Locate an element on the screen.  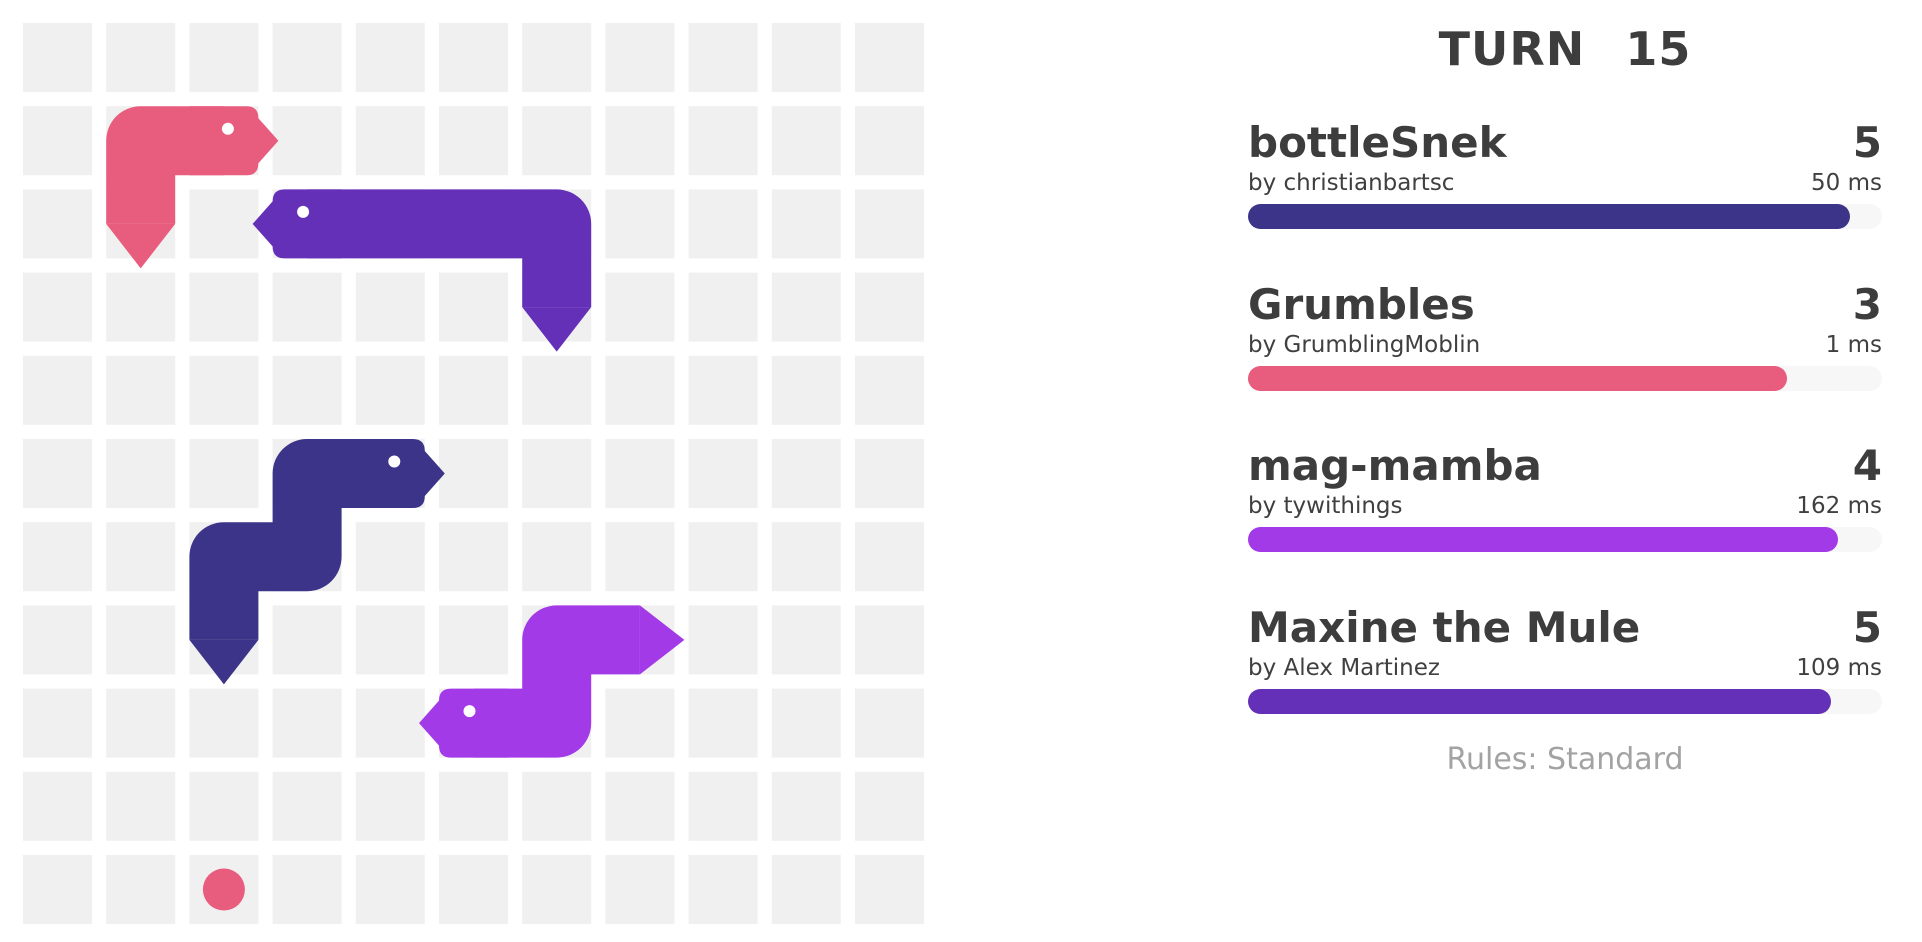
snake-author: by GrumblingMoblin is located at coordinates (1364, 345).